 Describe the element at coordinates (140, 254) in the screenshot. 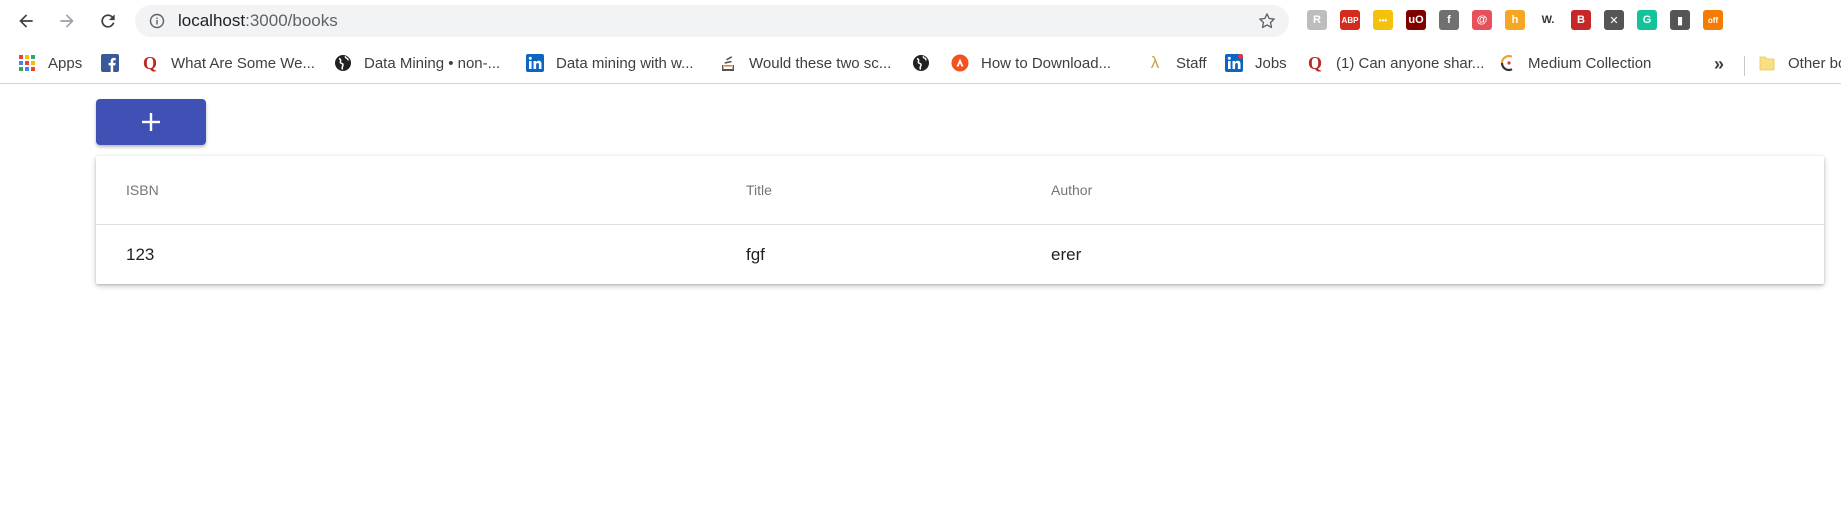

I see `cell-isbn: 123` at that location.